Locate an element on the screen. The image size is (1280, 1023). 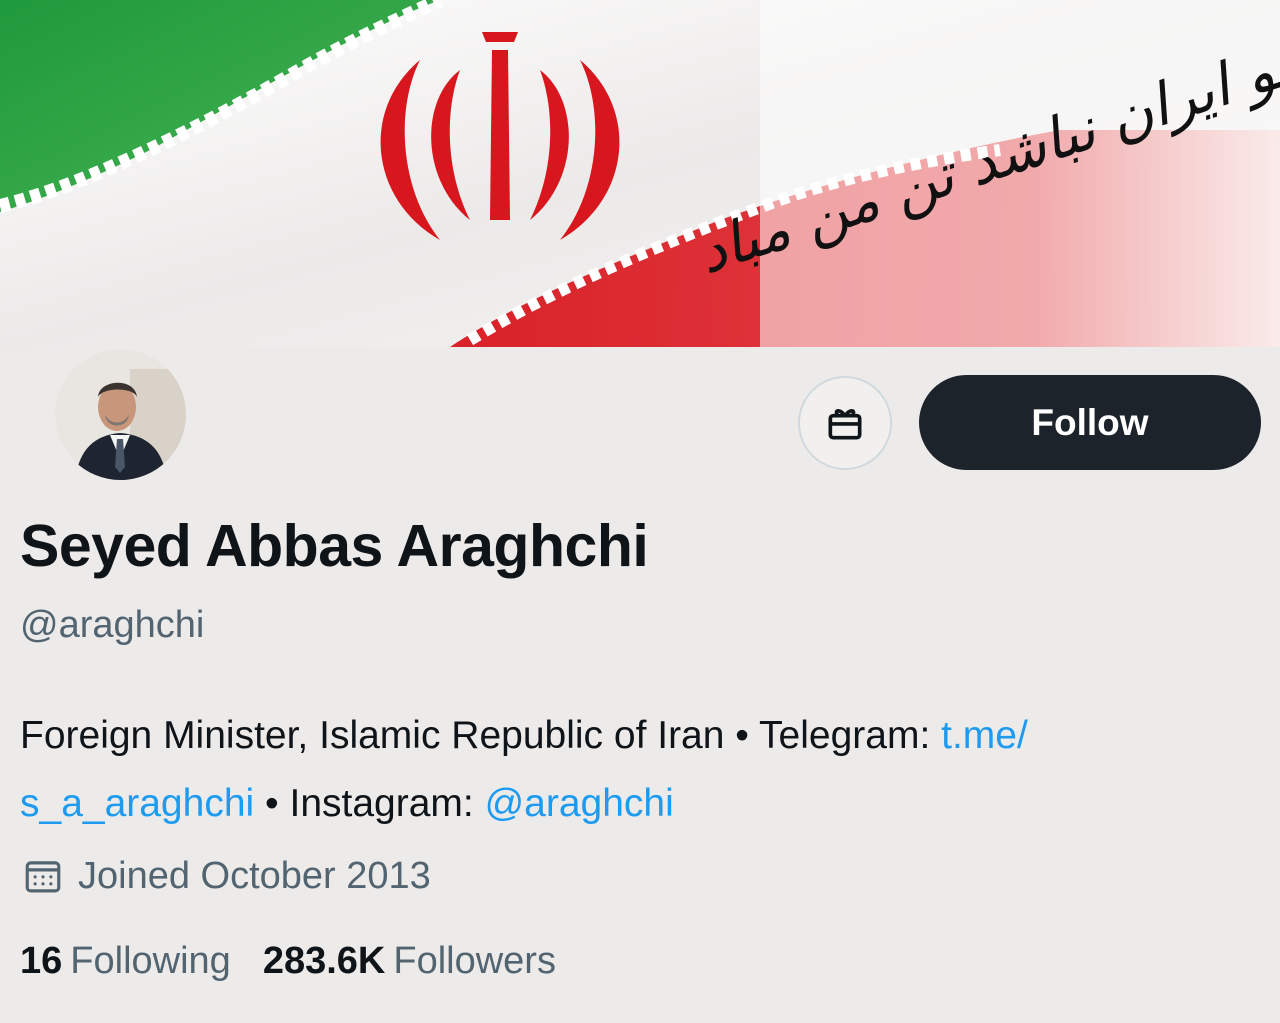
followers-label: Followers is located at coordinates (474, 961).